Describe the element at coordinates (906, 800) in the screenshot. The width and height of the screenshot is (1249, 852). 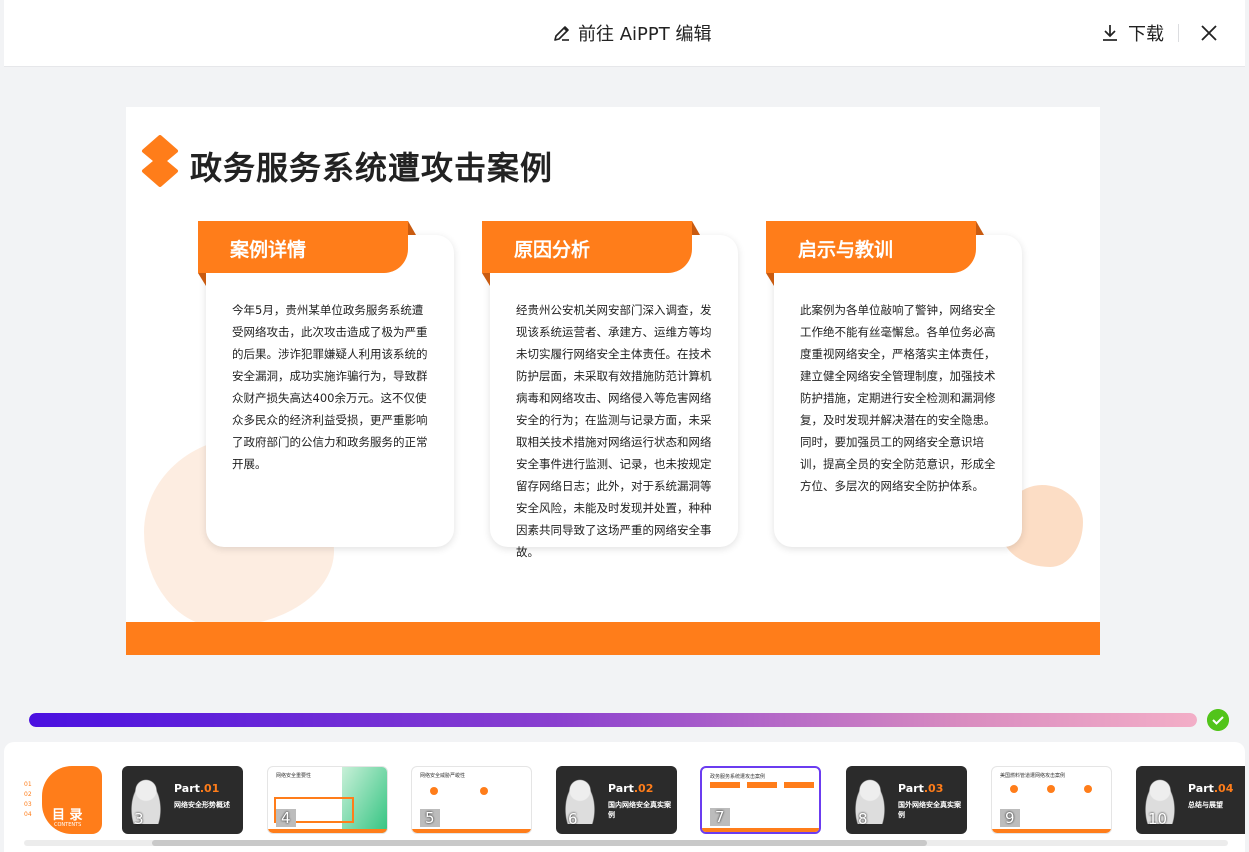
I see `thumbnail-slide-8: Part.03 国外网络安全真实案例 8` at that location.